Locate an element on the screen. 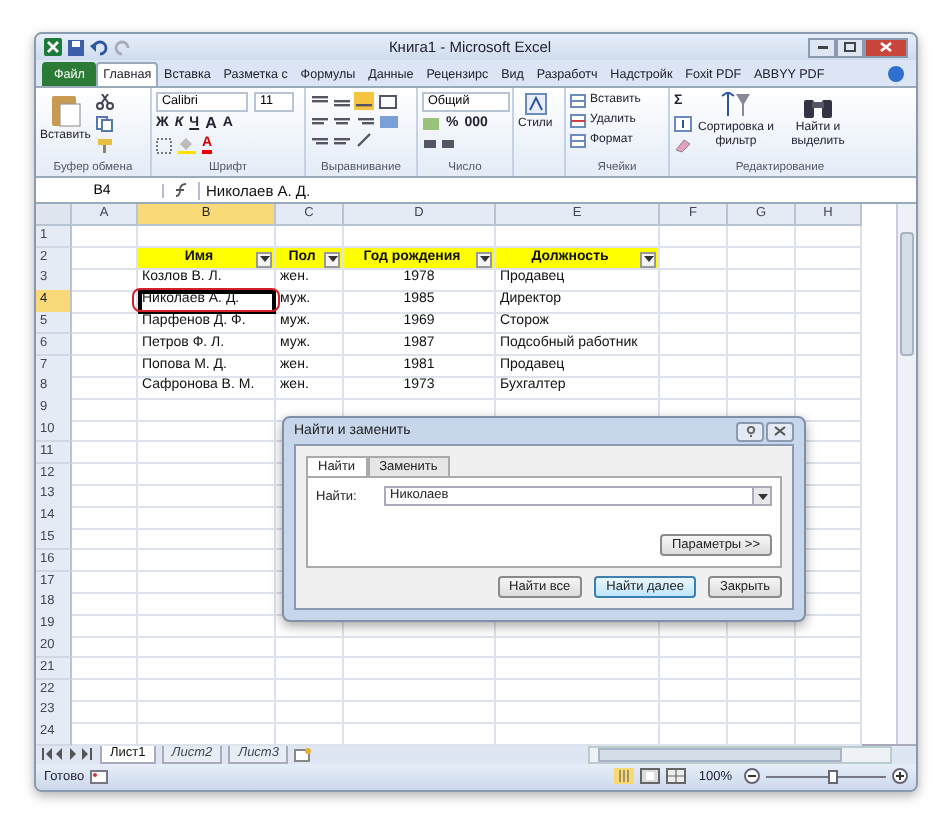 This screenshot has height=816, width=948. eraser-icon is located at coordinates (683, 146).